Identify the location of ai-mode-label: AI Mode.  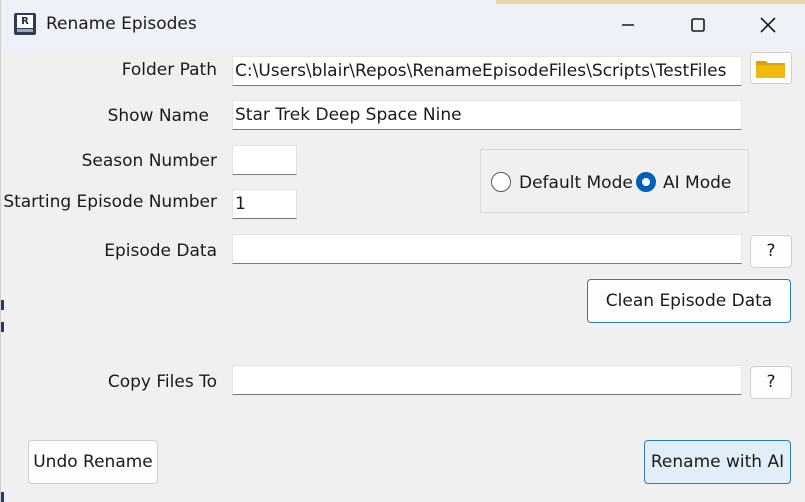
(697, 183).